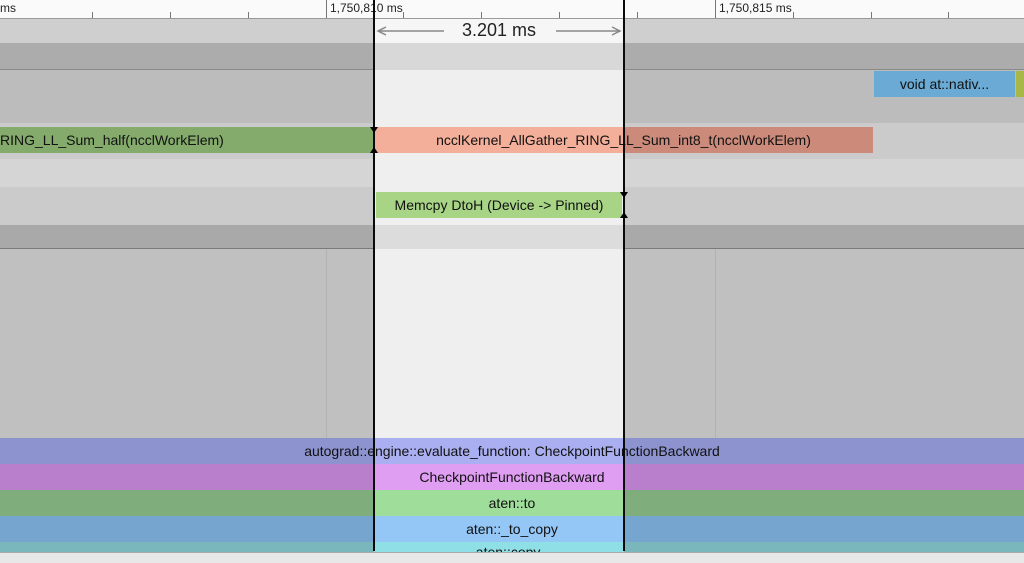 The image size is (1024, 563). What do you see at coordinates (374, 150) in the screenshot?
I see `flow-marker-start-bottom` at bounding box center [374, 150].